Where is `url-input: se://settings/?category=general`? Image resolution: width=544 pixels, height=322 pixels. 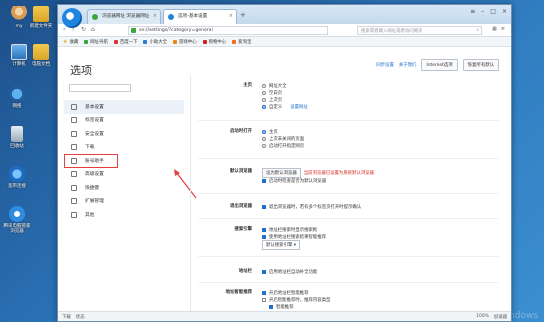
url-input: se://settings/?category=general is located at coordinates (228, 30).